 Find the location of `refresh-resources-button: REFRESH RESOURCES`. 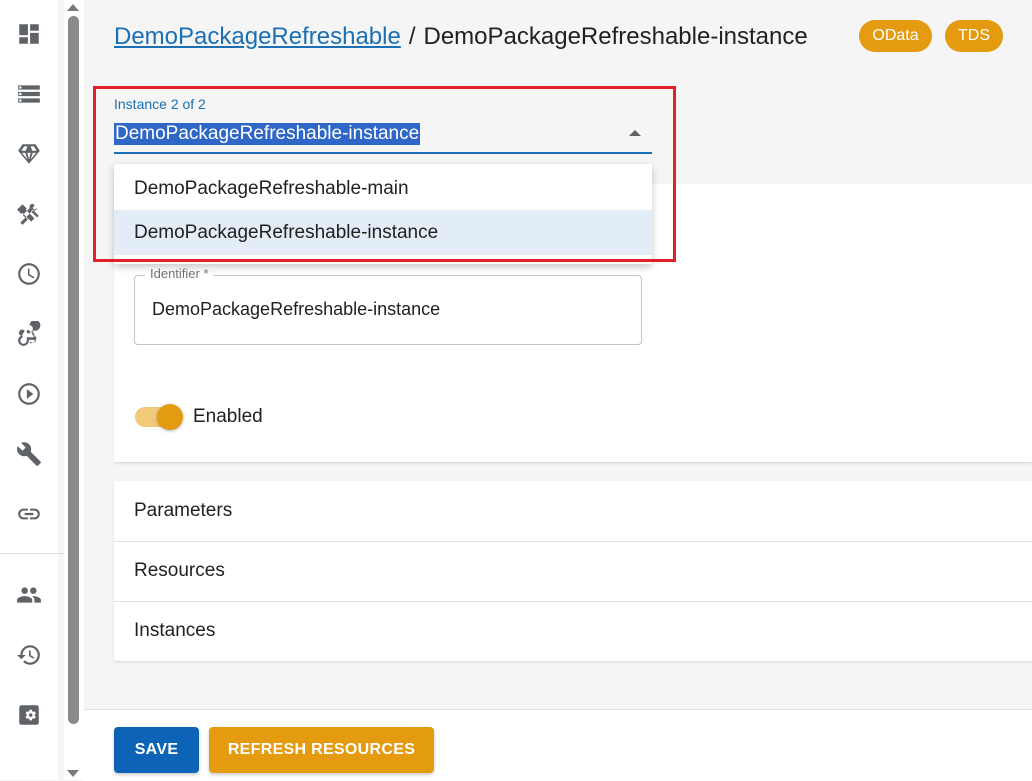

refresh-resources-button: REFRESH RESOURCES is located at coordinates (321, 750).